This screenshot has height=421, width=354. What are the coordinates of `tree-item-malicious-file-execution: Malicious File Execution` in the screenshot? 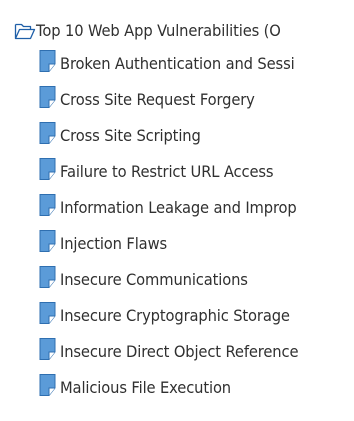 It's located at (196, 387).